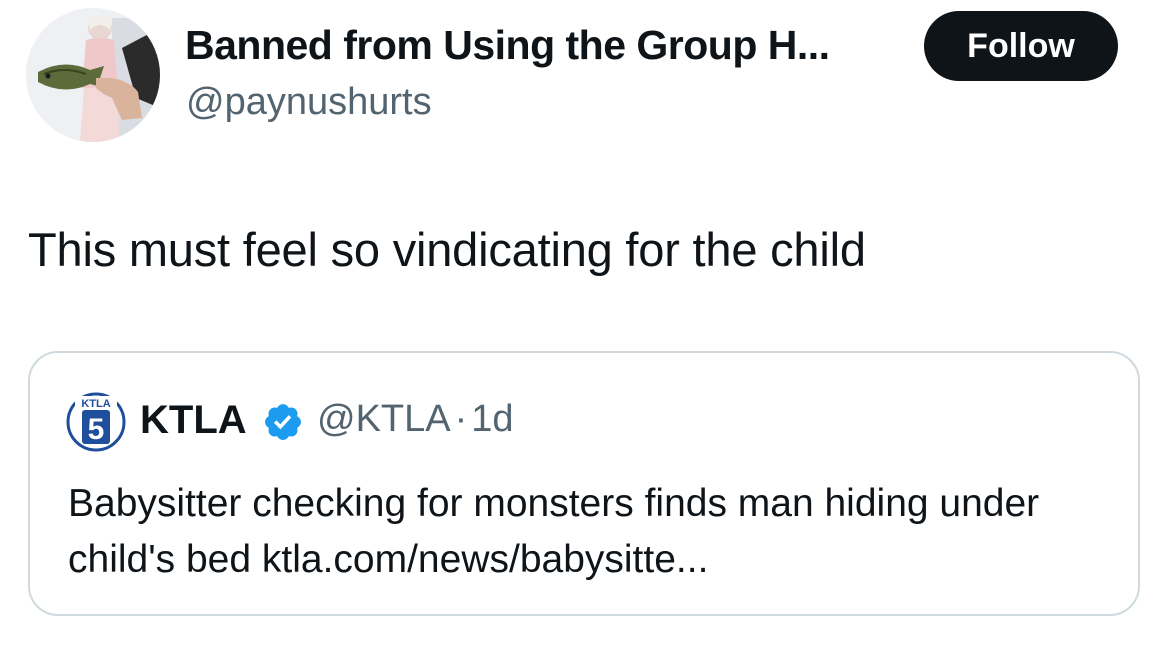  I want to click on ktla-5-logo-icon: KTLA 5, so click(96, 422).